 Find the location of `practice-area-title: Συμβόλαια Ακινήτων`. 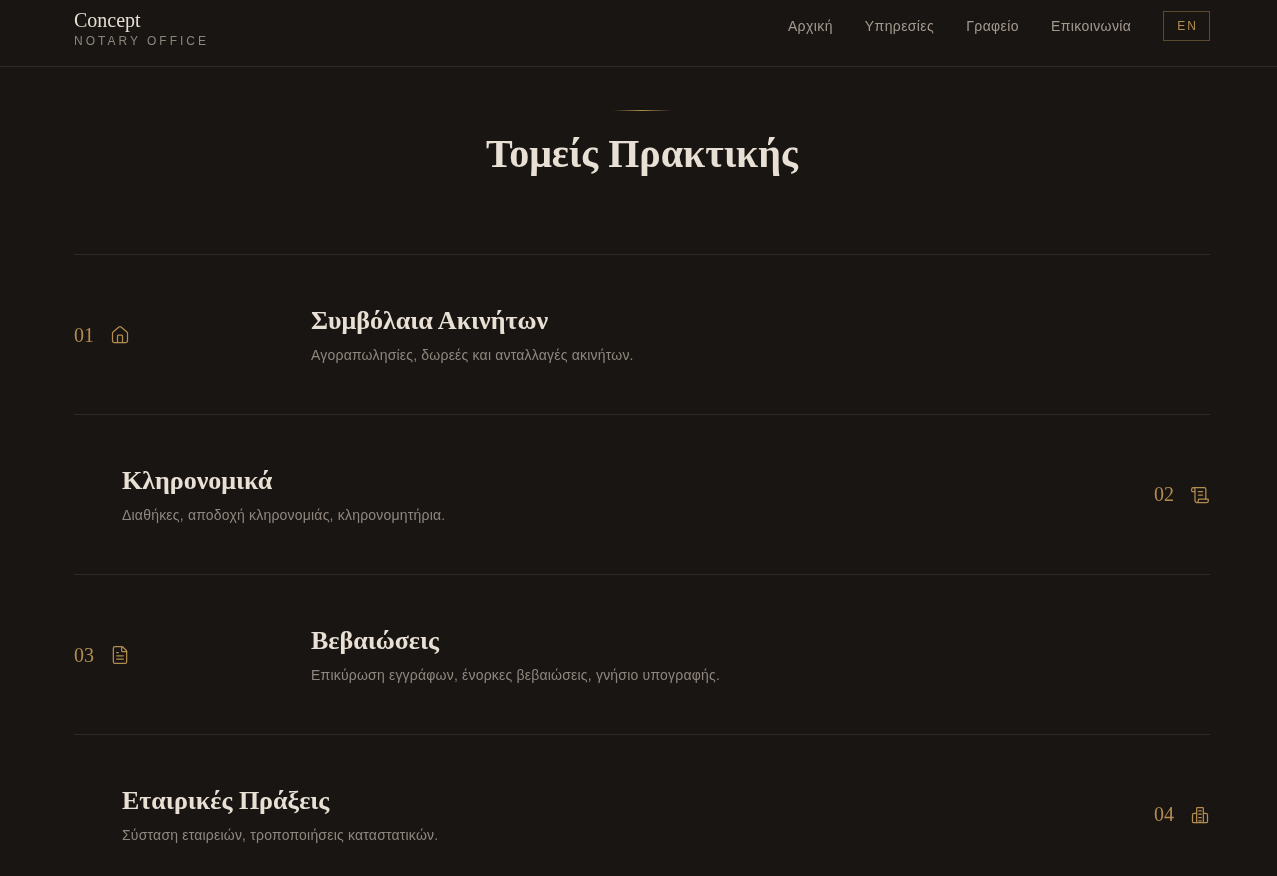

practice-area-title: Συμβόλαια Ακινήτων is located at coordinates (430, 320).